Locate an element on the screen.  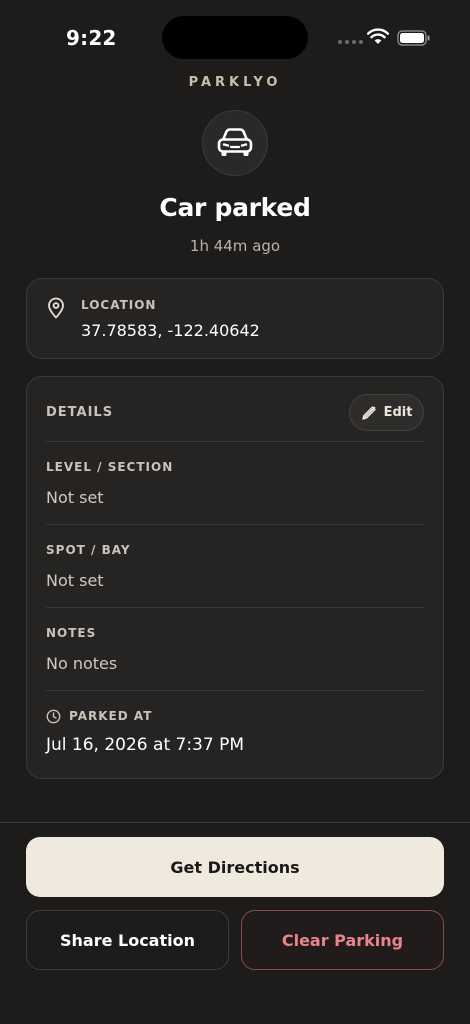
spot-bay-label: SPOT / BAY is located at coordinates (88, 550).